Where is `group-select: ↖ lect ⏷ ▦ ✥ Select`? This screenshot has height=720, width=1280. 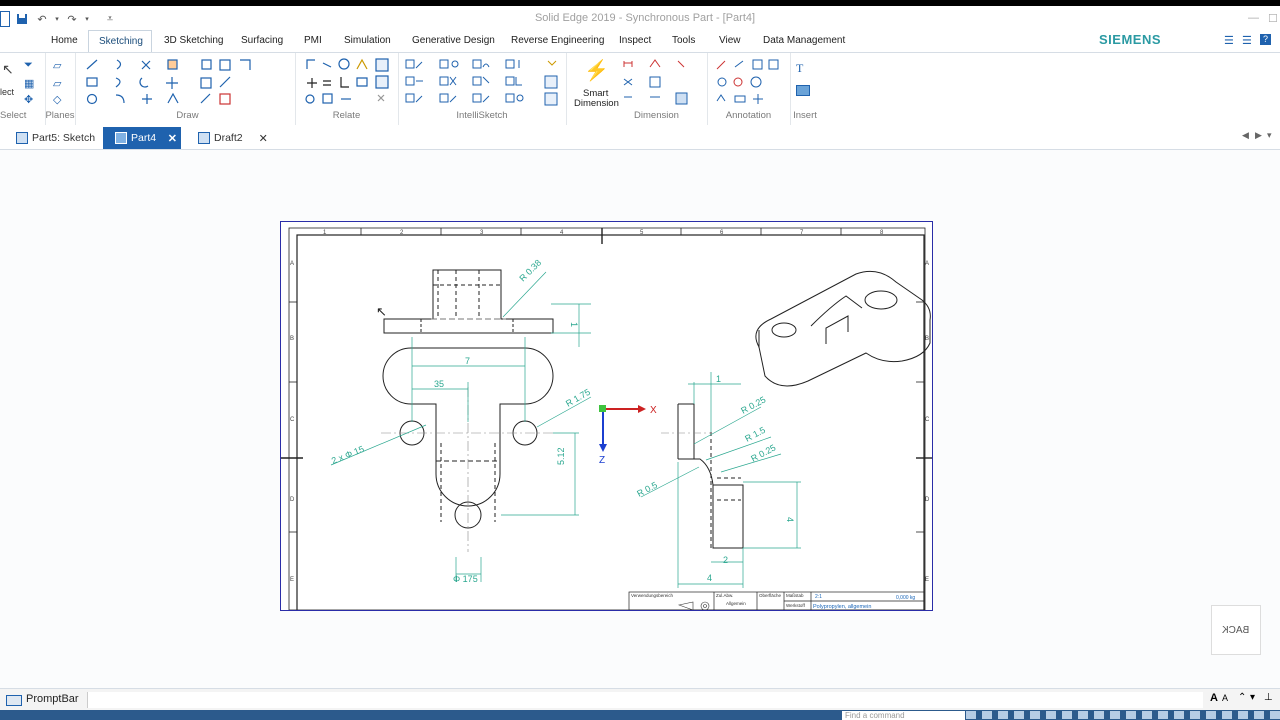
group-select: ↖ lect ⏷ ▦ ✥ Select is located at coordinates (23, 89).